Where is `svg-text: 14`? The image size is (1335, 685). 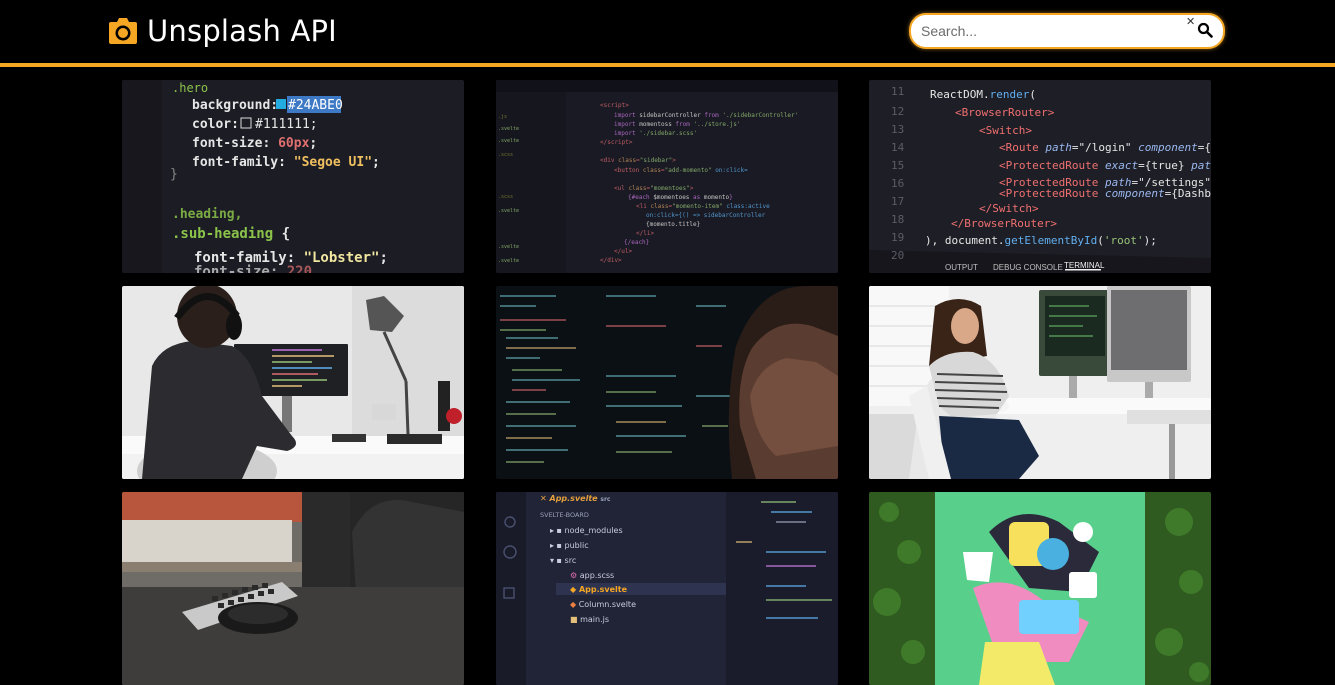 svg-text: 14 is located at coordinates (898, 147).